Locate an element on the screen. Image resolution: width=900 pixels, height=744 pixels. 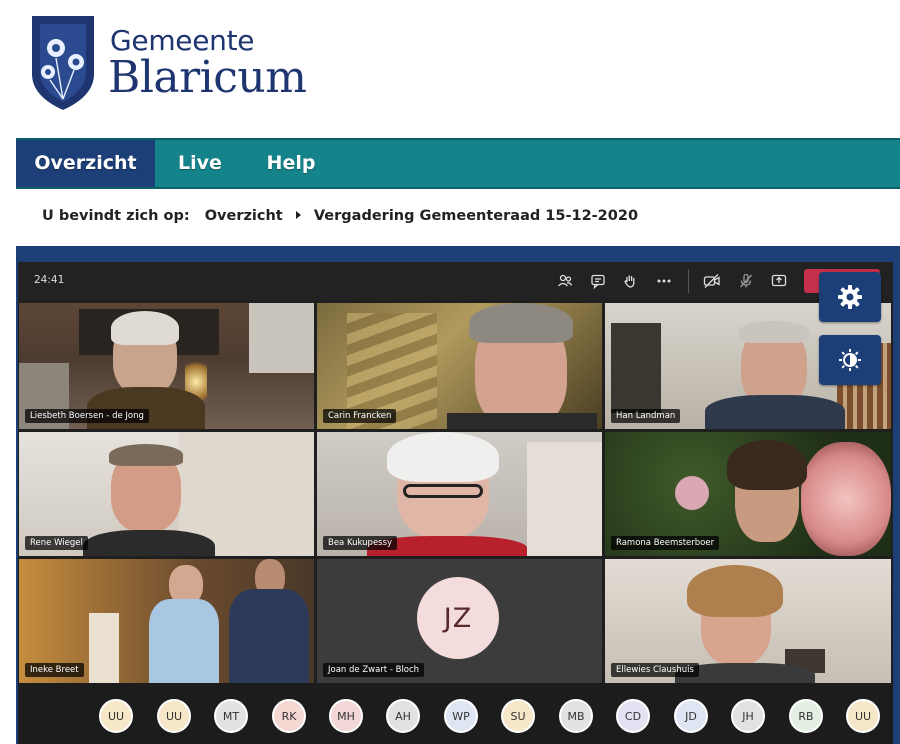
roster-avatar: MT is located at coordinates (231, 716).